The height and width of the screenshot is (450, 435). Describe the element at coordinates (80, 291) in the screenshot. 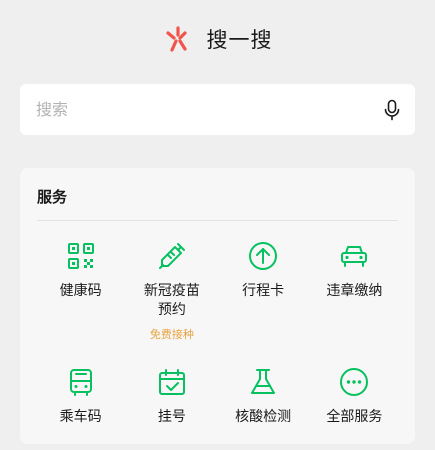

I see `service-label: 健康码` at that location.